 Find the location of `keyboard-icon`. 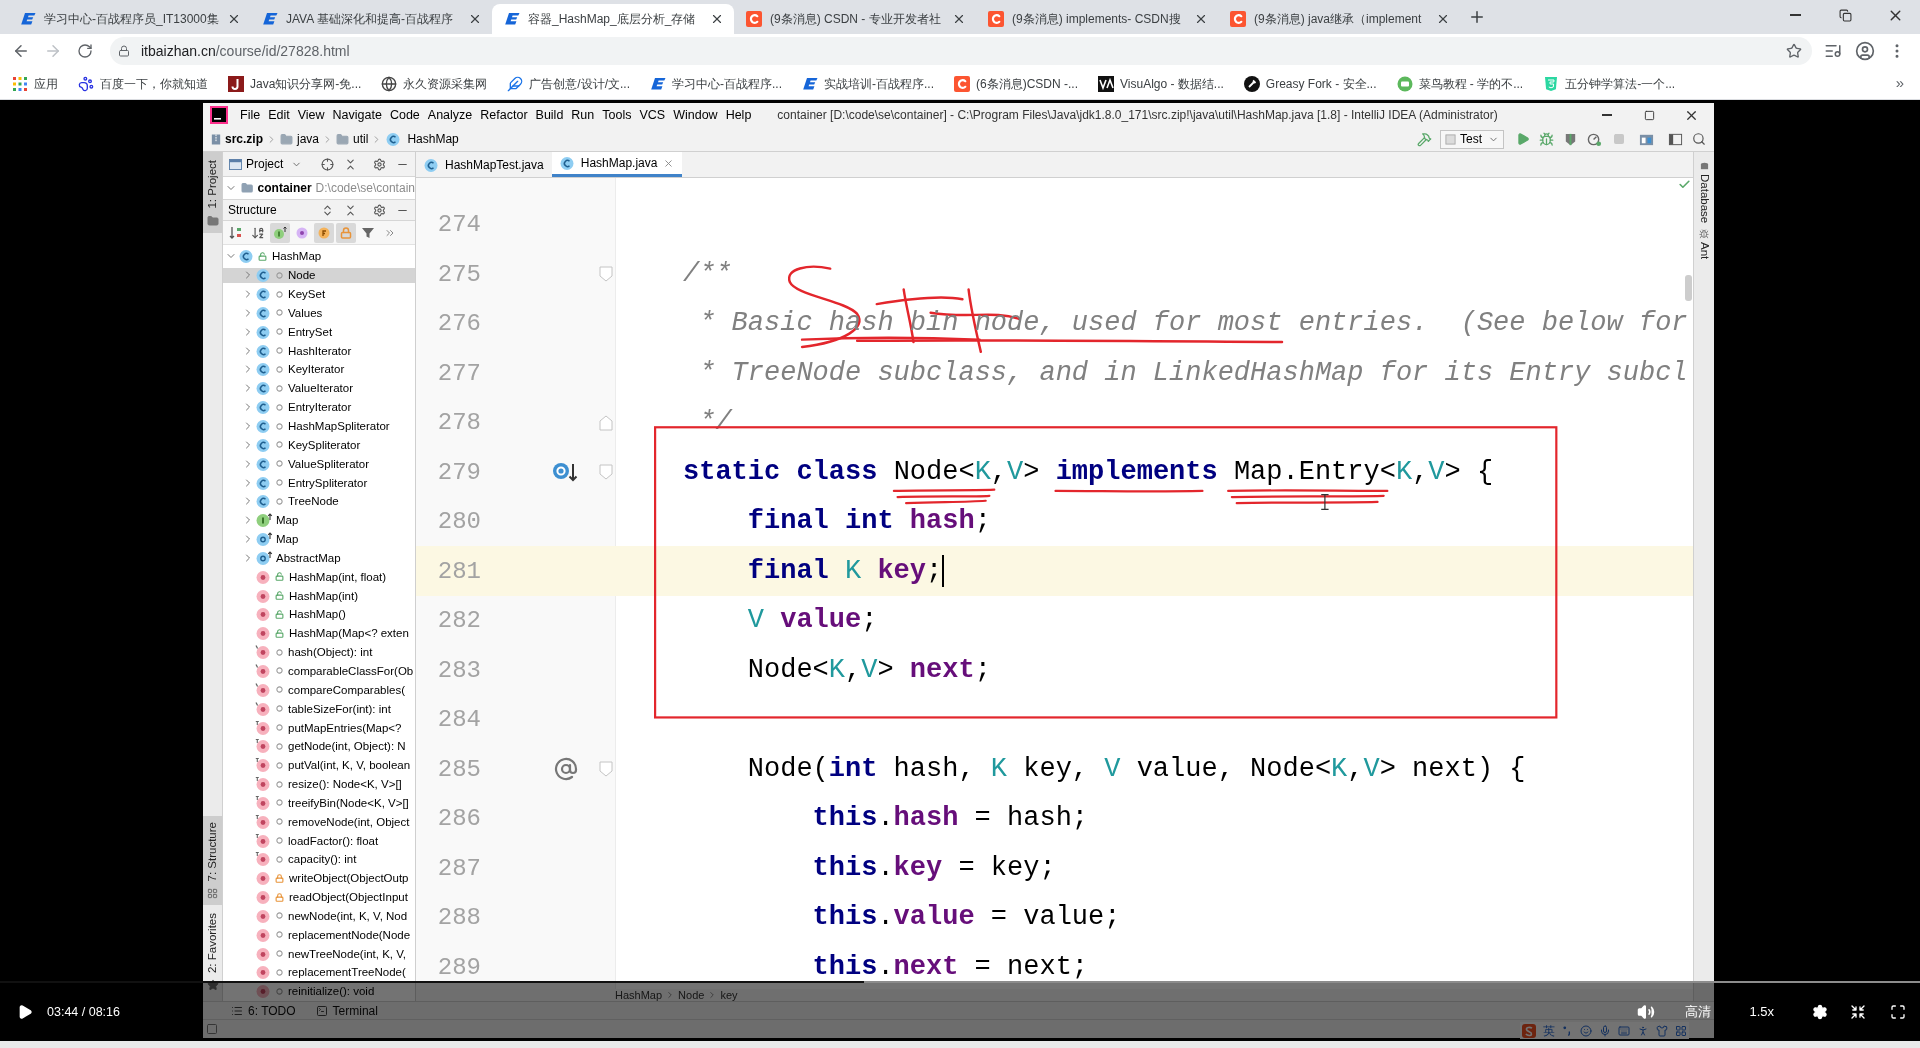

keyboard-icon is located at coordinates (1624, 1030).